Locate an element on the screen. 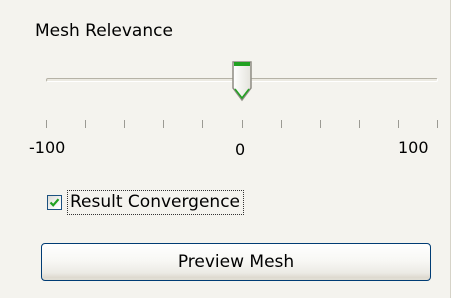 The height and width of the screenshot is (298, 459). mesh-relevance-label: Mesh Relevance is located at coordinates (104, 31).